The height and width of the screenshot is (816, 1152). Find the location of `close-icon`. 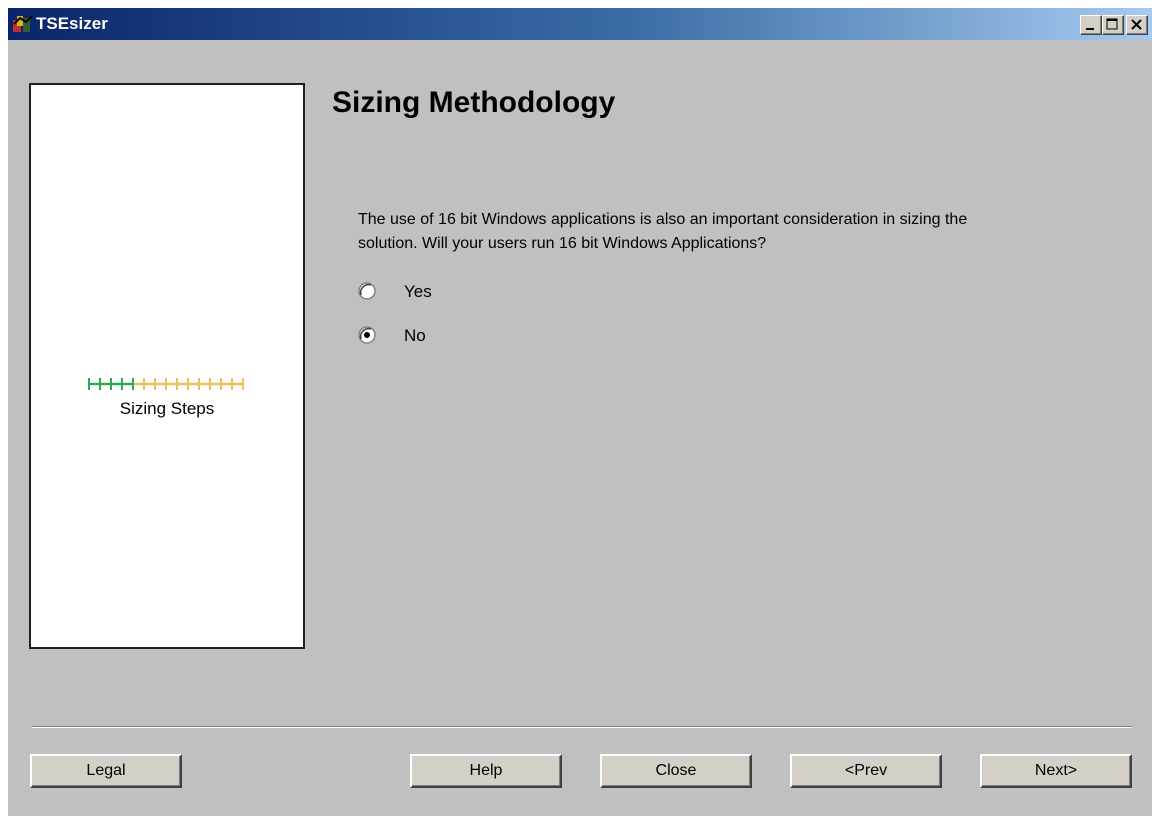

close-icon is located at coordinates (1136, 24).